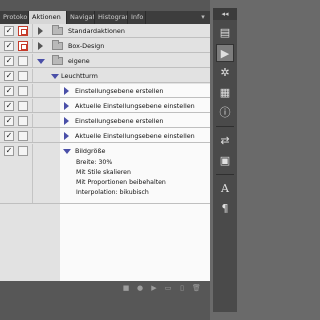 The width and height of the screenshot is (320, 320). What do you see at coordinates (79, 61) in the screenshot?
I see `action-set-label: eigene` at bounding box center [79, 61].